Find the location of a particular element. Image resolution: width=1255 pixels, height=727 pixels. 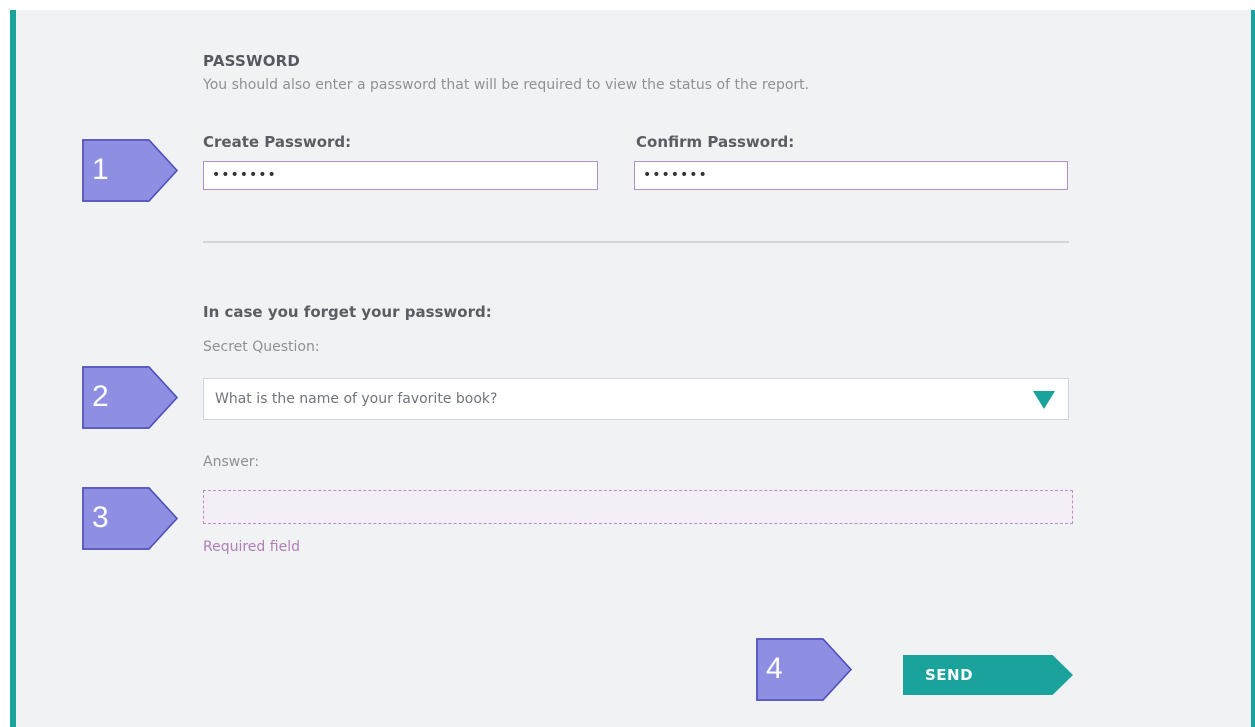

recovery-section-title: In case you forget your password: is located at coordinates (347, 312).